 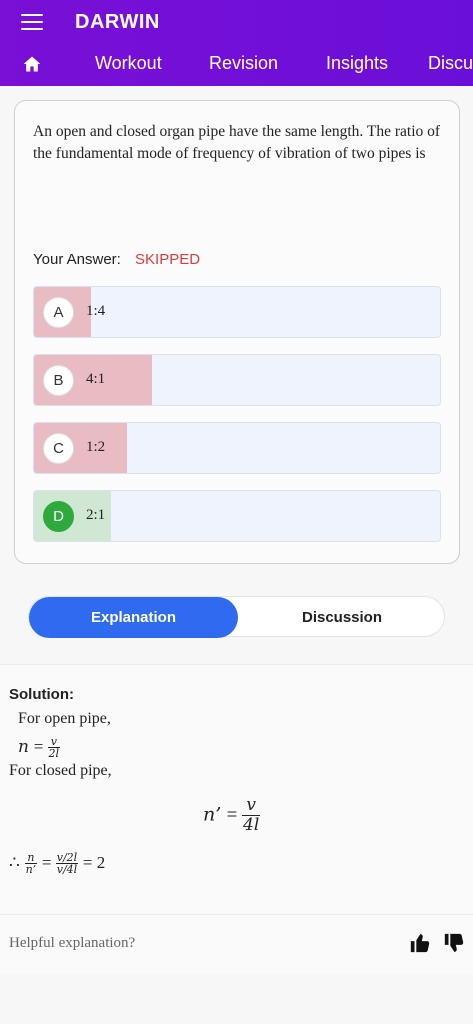 I want to click on app-header: DARWIN Workout Revision Insights Discu, so click(x=236, y=43).